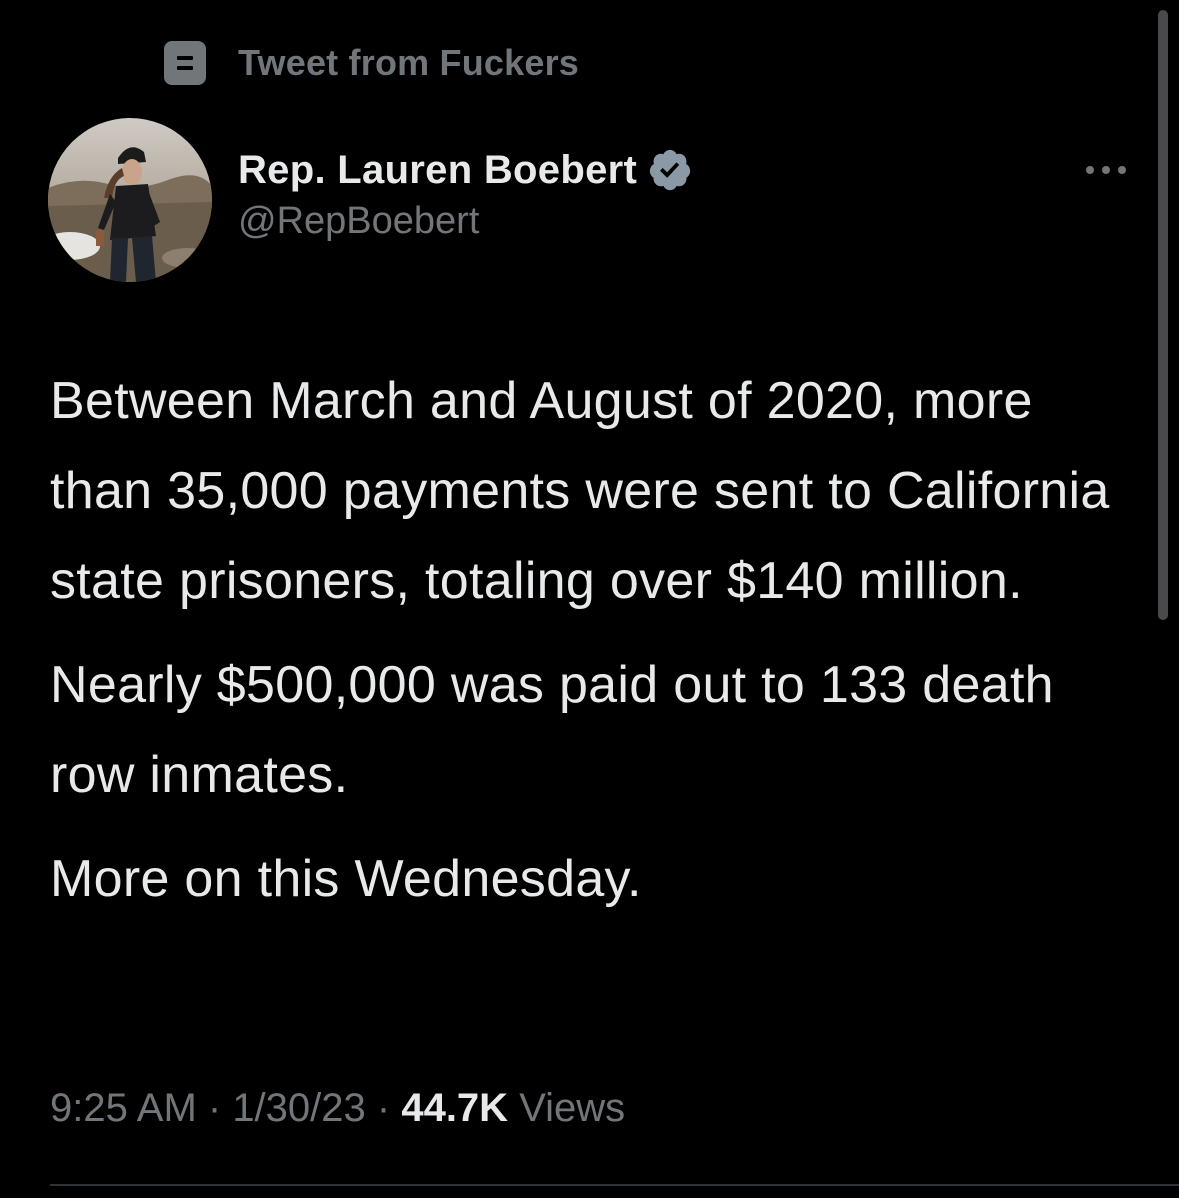 This screenshot has height=1198, width=1179. What do you see at coordinates (298, 1108) in the screenshot?
I see `tweet-date: 1/30/23` at bounding box center [298, 1108].